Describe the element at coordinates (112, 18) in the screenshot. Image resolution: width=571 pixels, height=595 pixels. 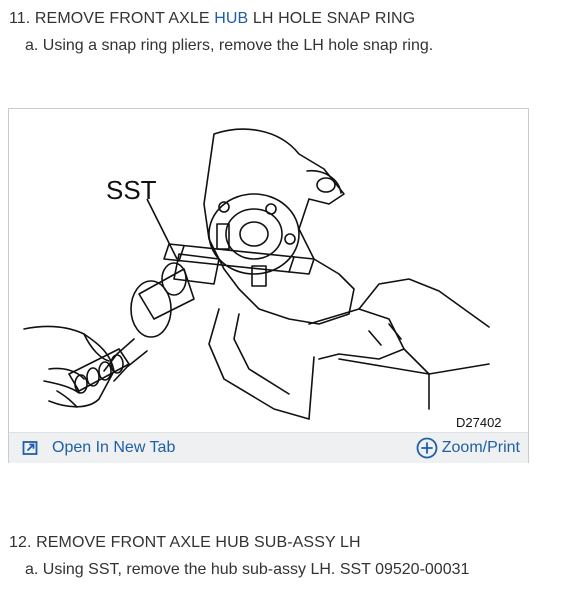
I see `step-11-title-start: 11. REMOVE FRONT AXLE` at that location.